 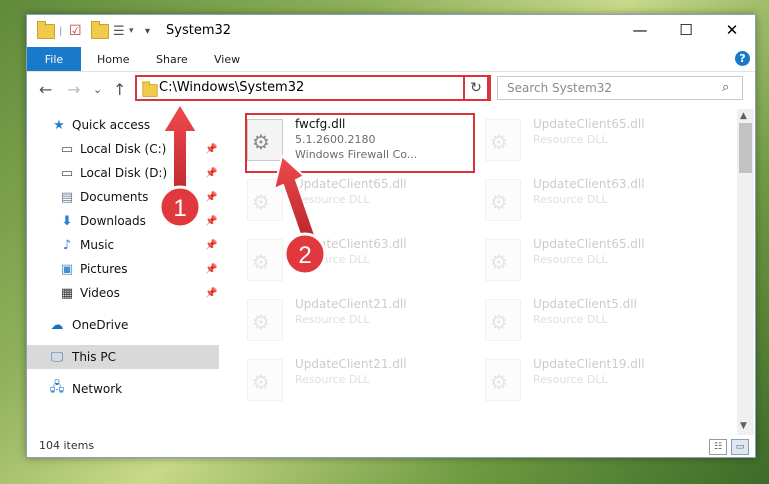 What do you see at coordinates (67, 269) in the screenshot?
I see `picture-icon: ▣` at bounding box center [67, 269].